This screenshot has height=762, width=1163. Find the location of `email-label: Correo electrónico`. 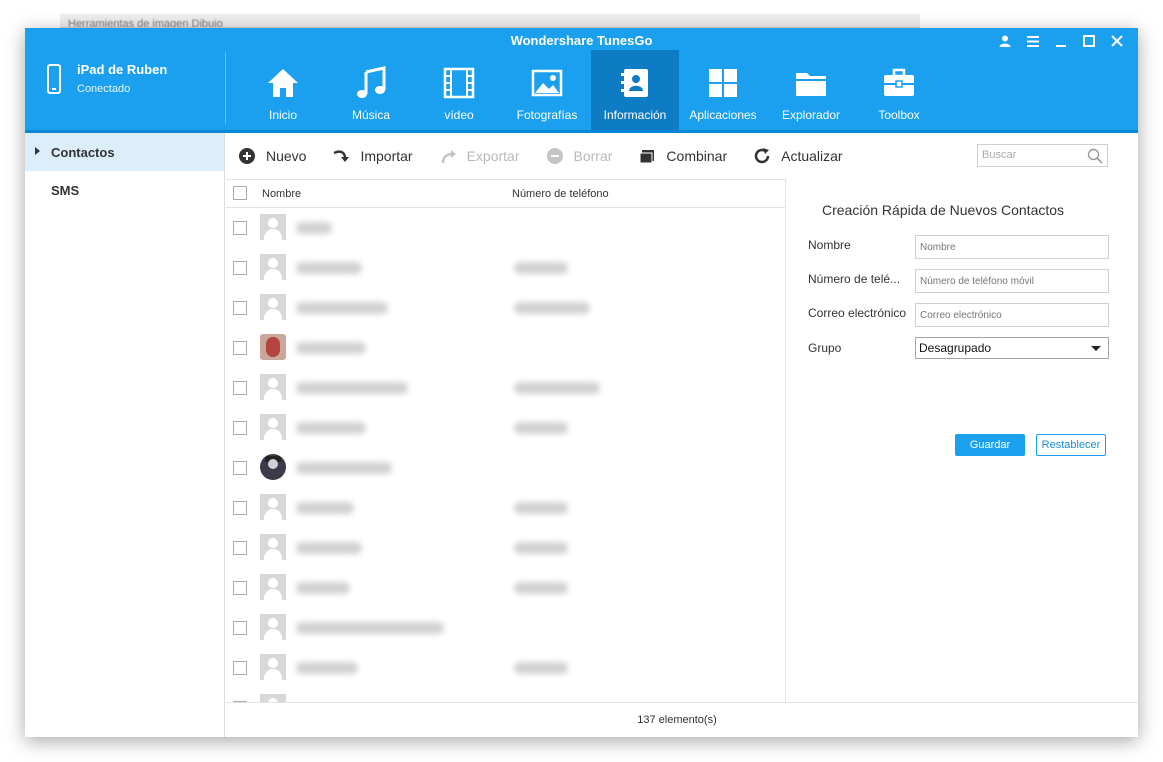

email-label: Correo electrónico is located at coordinates (857, 313).